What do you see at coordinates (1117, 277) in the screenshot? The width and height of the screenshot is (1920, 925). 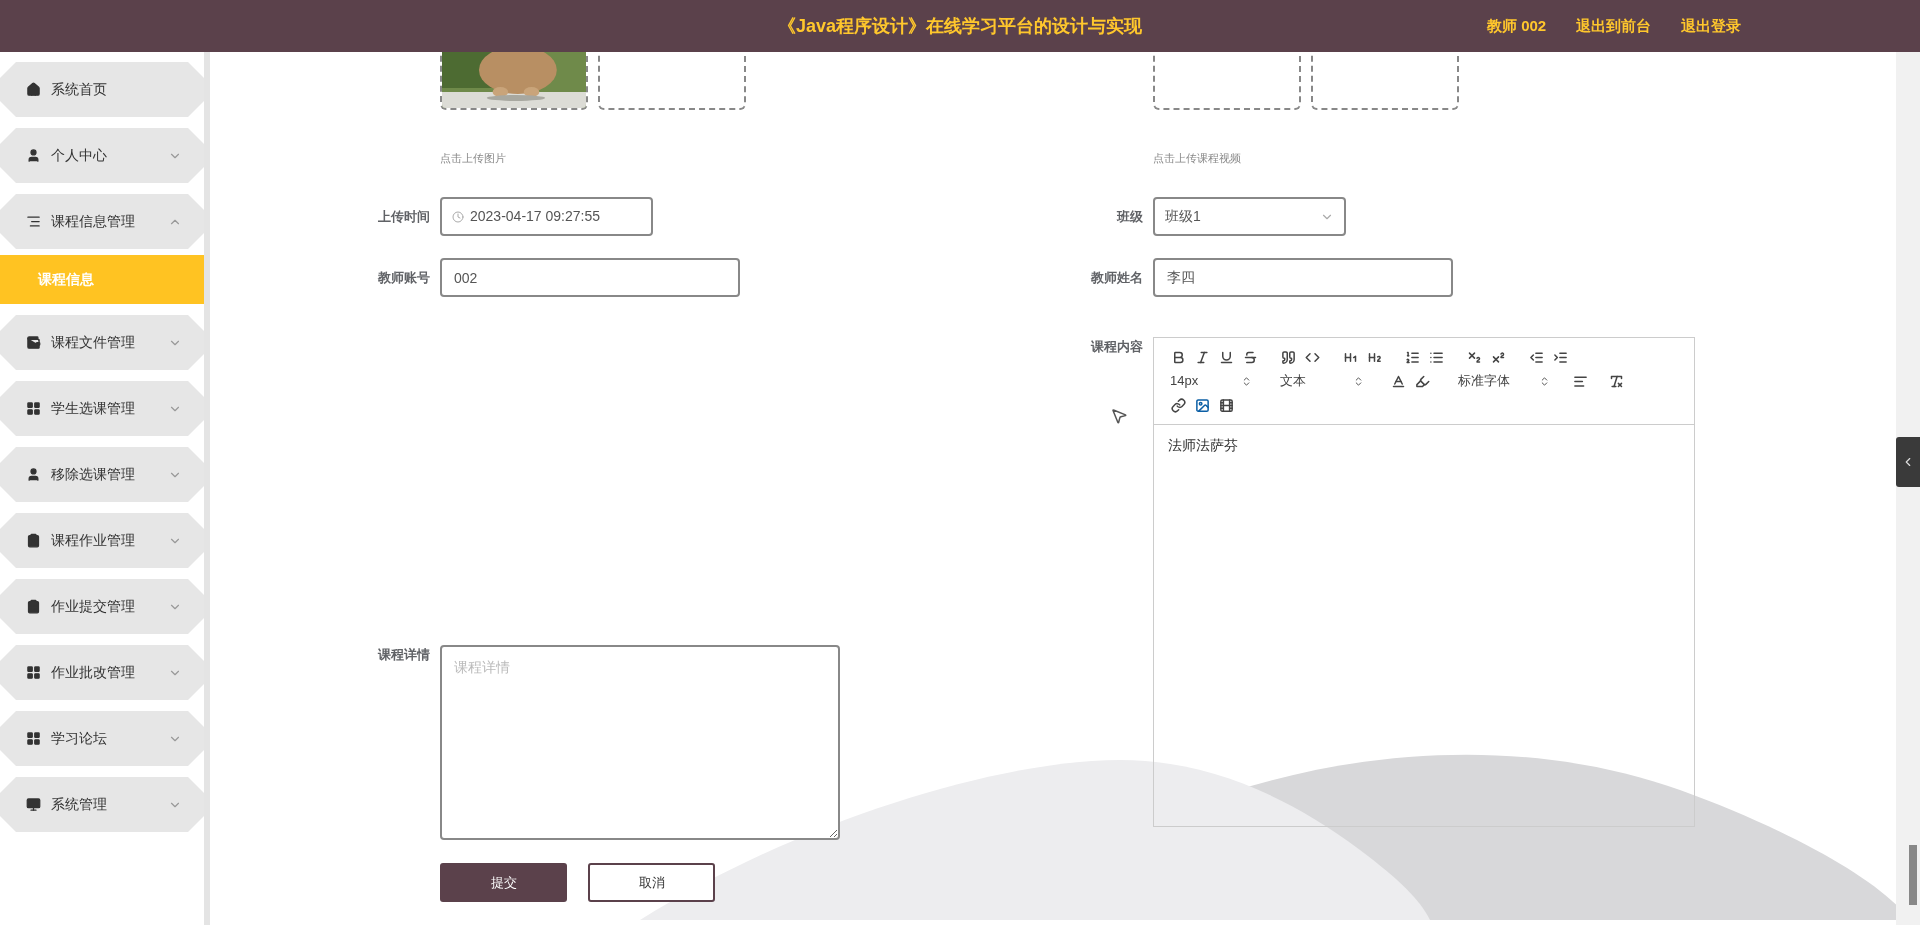 I see `field-label: 教师姓名` at bounding box center [1117, 277].